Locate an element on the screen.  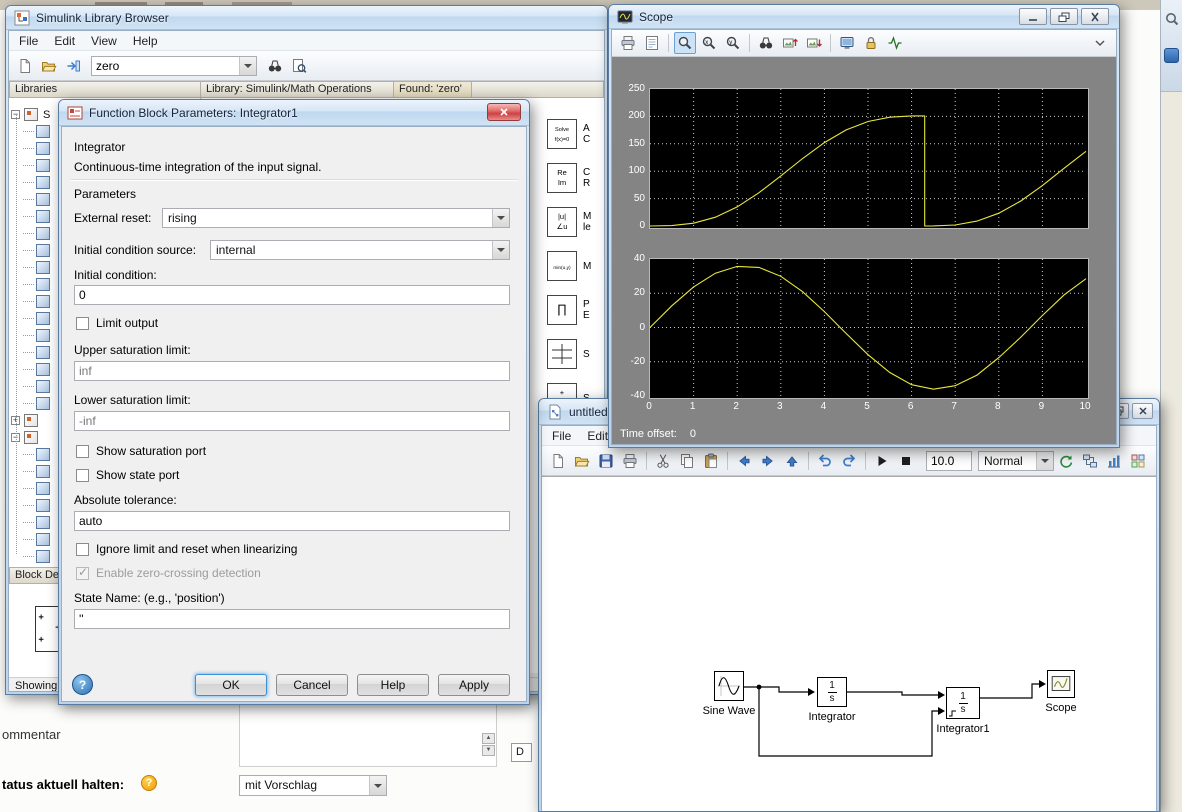
zoom-icon is located at coordinates (685, 43).